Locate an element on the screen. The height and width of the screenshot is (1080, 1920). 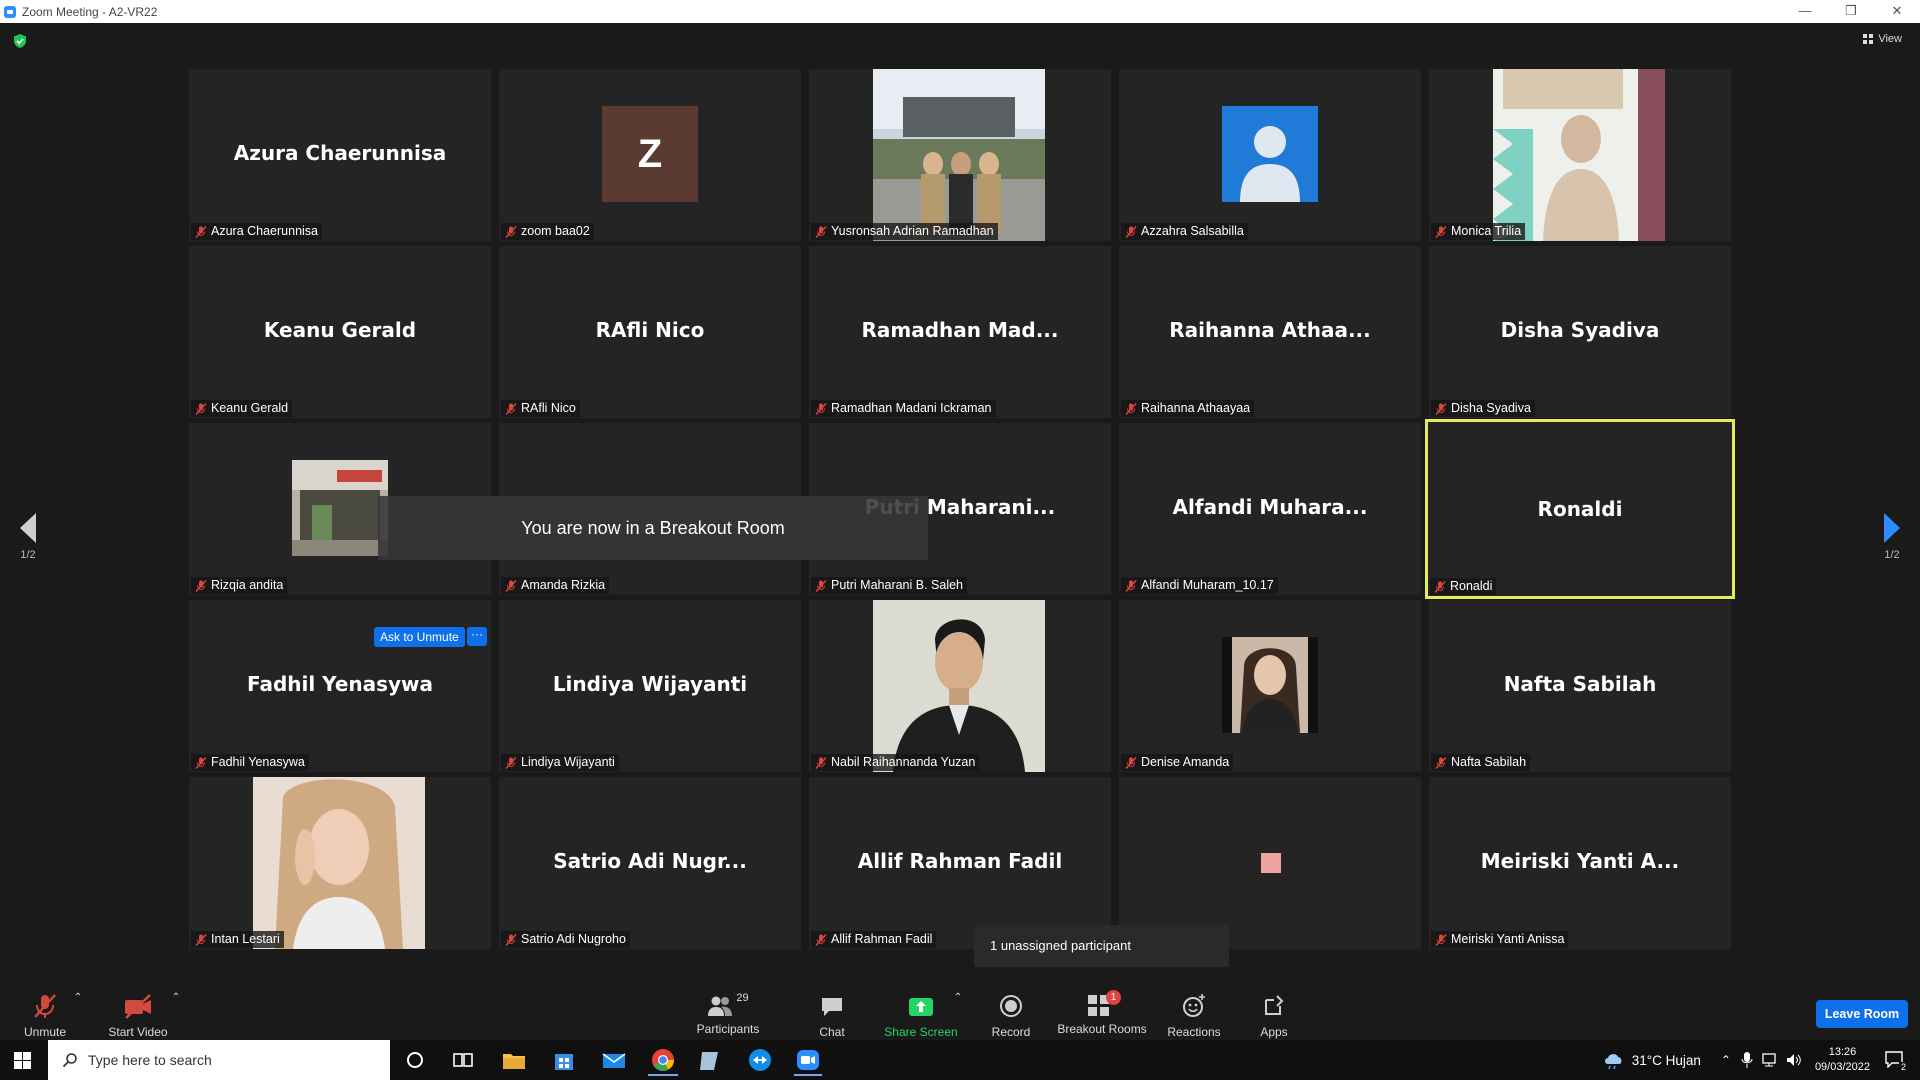
participant-label: Raihanna Athaayaa is located at coordinates (1188, 408).